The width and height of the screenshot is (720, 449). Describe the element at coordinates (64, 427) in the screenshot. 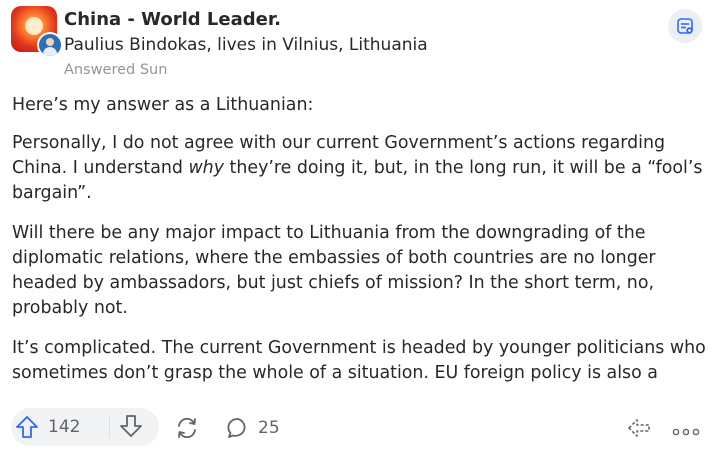

I see `upvote-count: 142` at that location.